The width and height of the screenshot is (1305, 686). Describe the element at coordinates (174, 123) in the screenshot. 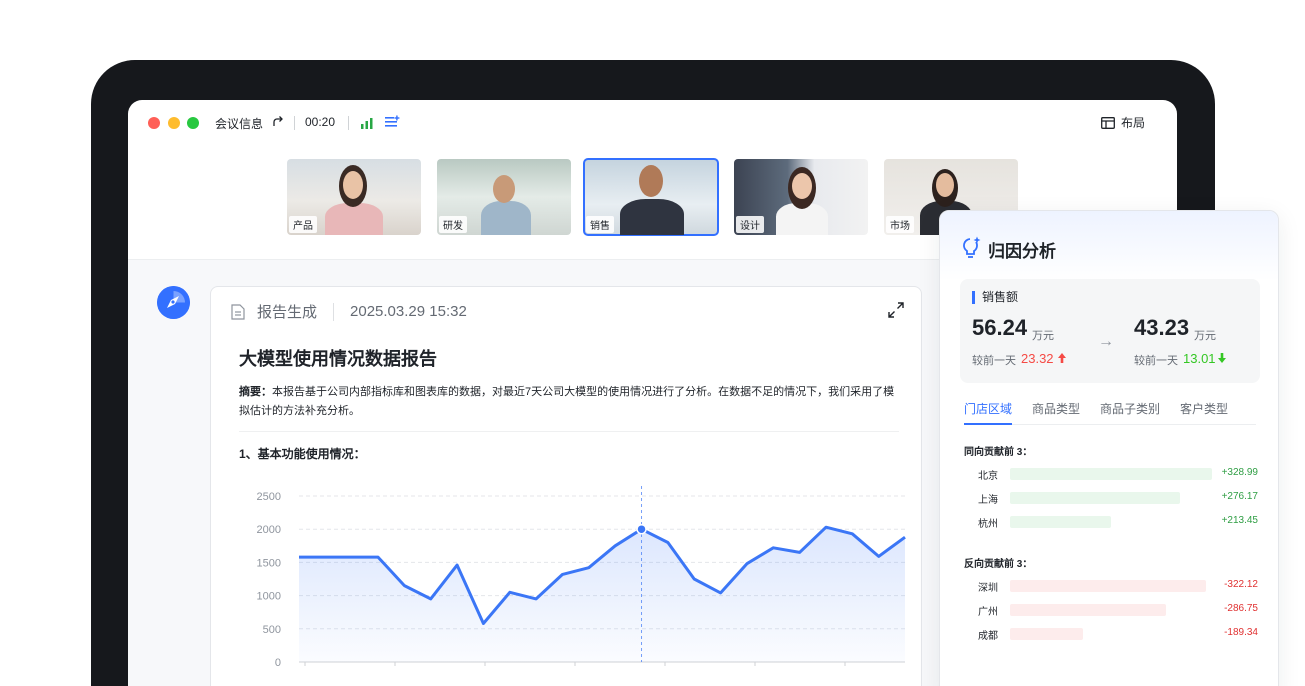

I see `minimize-window-button` at that location.